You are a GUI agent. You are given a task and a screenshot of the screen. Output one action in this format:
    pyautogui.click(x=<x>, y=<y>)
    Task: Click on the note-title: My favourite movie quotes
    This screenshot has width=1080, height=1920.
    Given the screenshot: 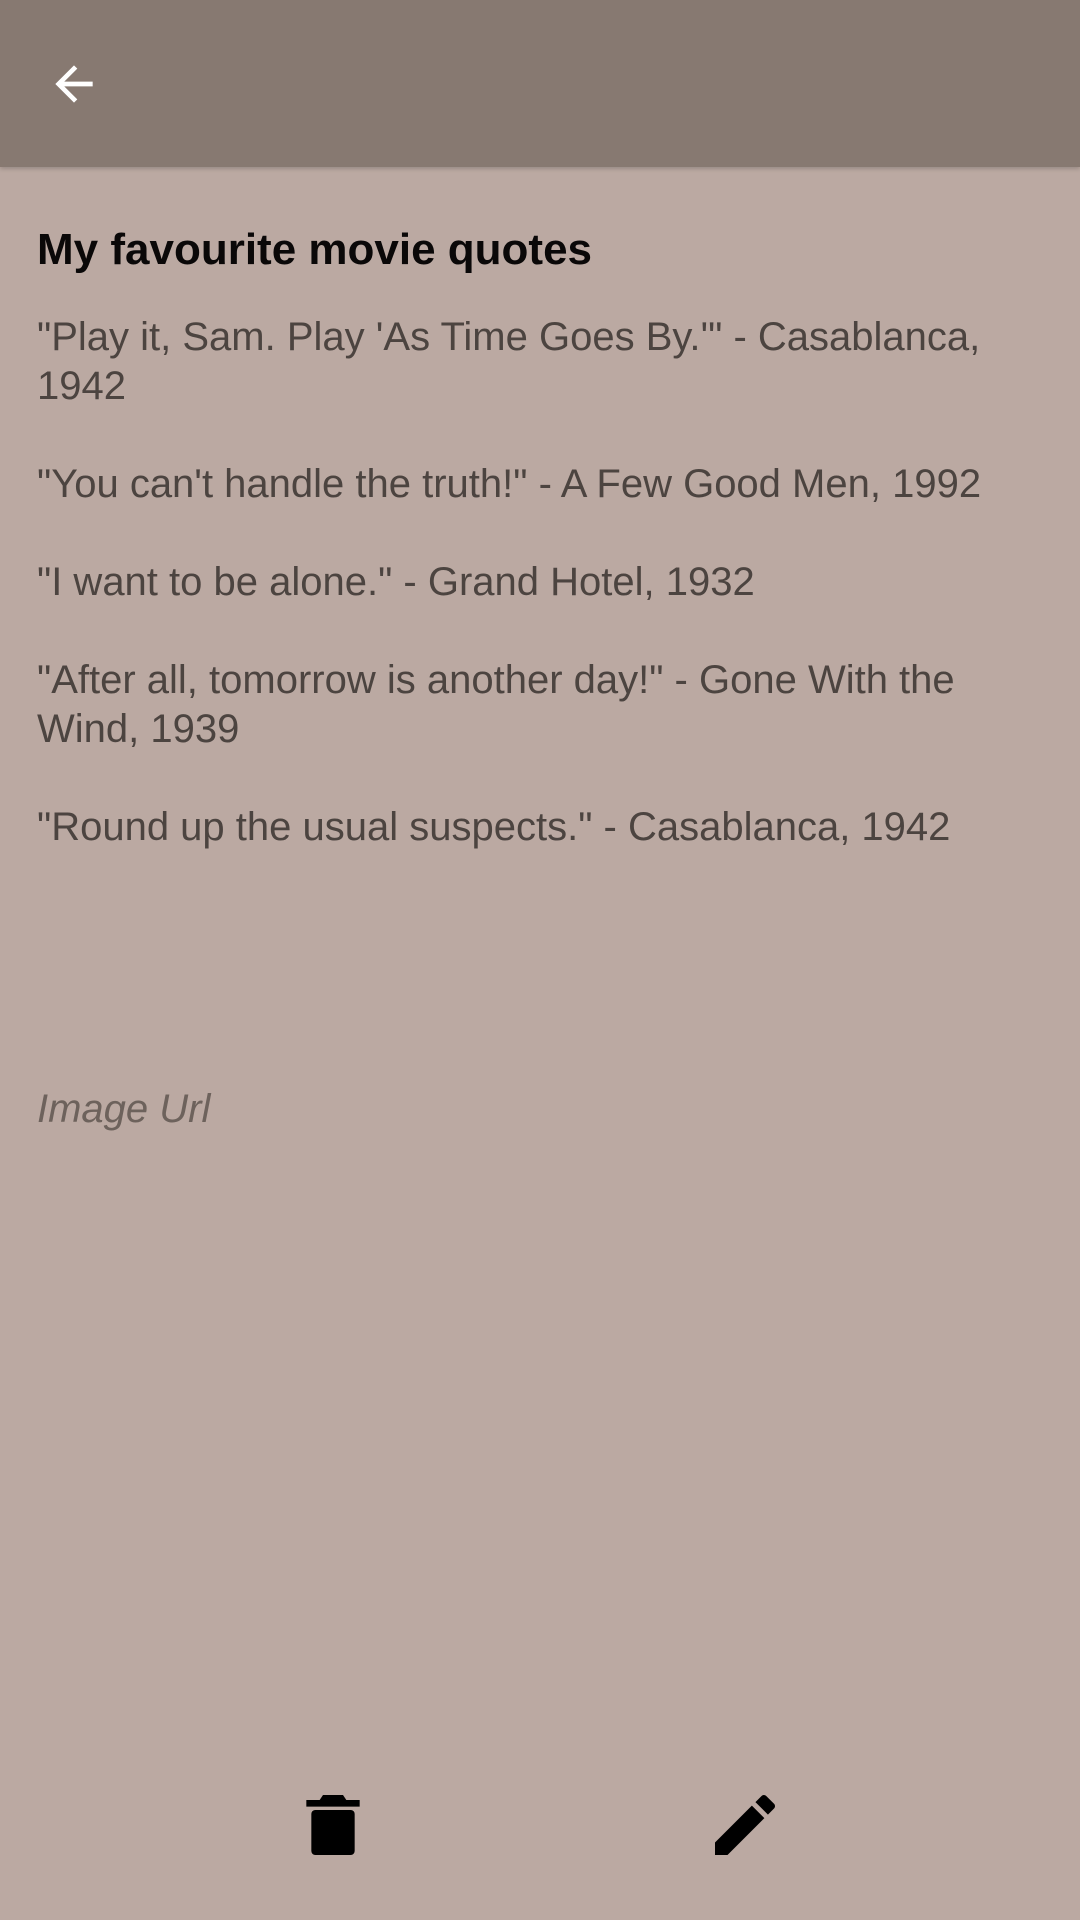 What is the action you would take?
    pyautogui.click(x=542, y=250)
    